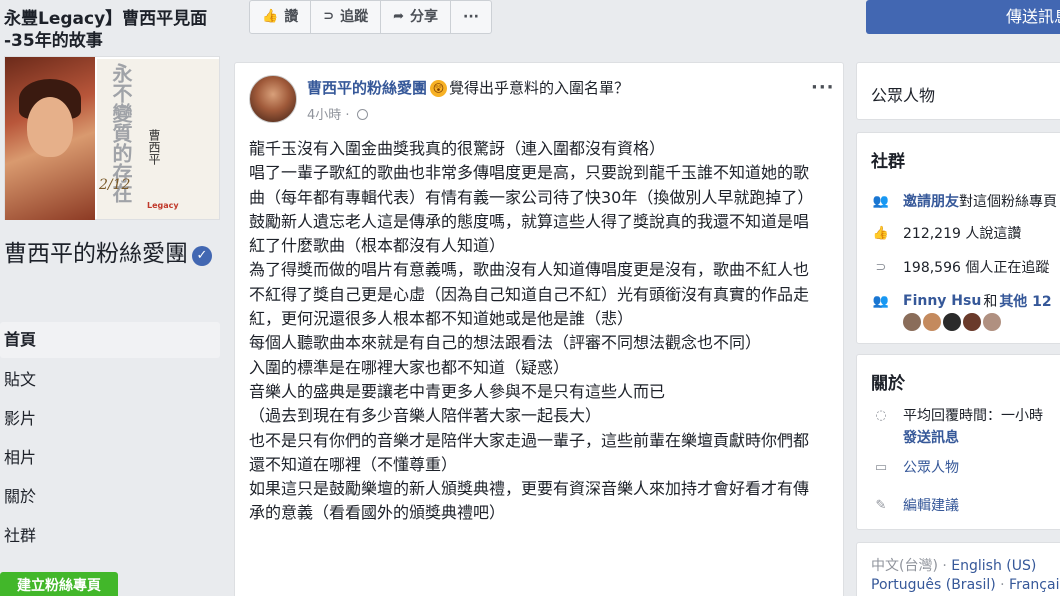  Describe the element at coordinates (881, 467) in the screenshot. I see `category-box-icon: ▭` at that location.